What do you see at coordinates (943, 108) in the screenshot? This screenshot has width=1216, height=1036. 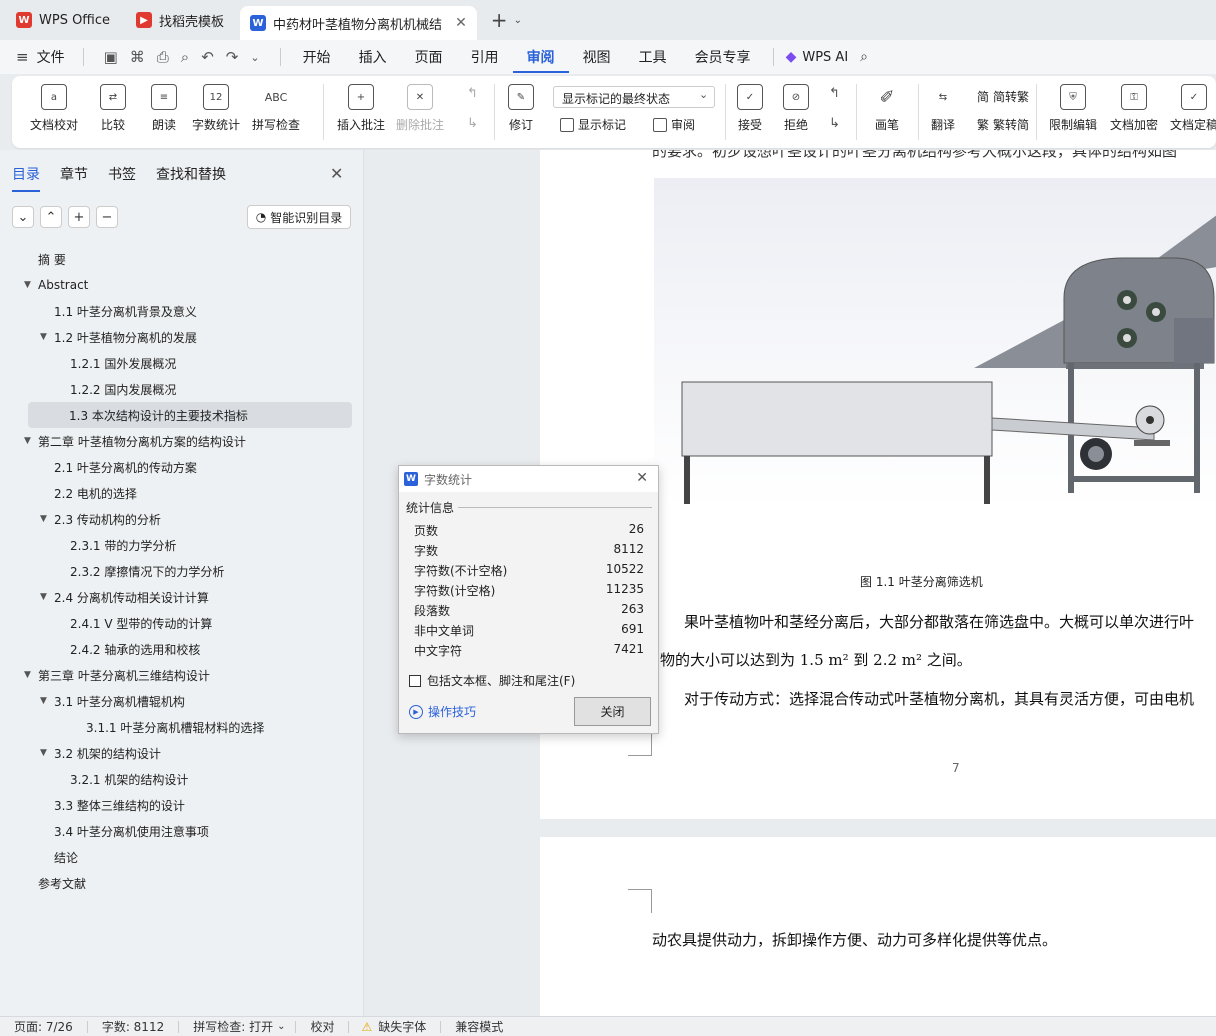 I see `translate-button: ⇆ 翻译` at bounding box center [943, 108].